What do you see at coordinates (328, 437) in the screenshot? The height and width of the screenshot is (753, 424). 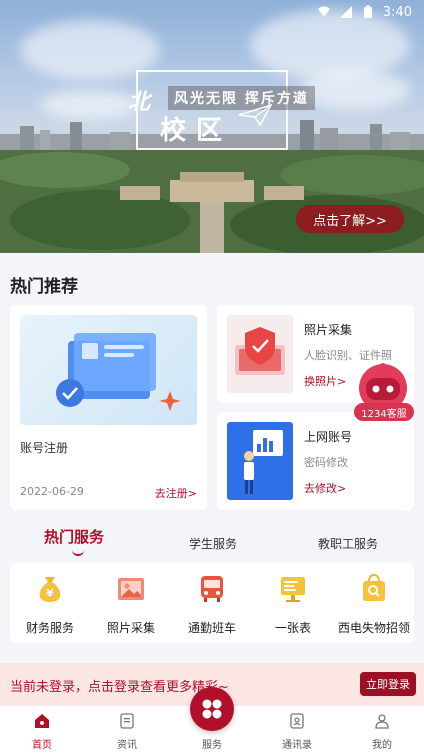 I see `recommend-card-title: 上网账号` at bounding box center [328, 437].